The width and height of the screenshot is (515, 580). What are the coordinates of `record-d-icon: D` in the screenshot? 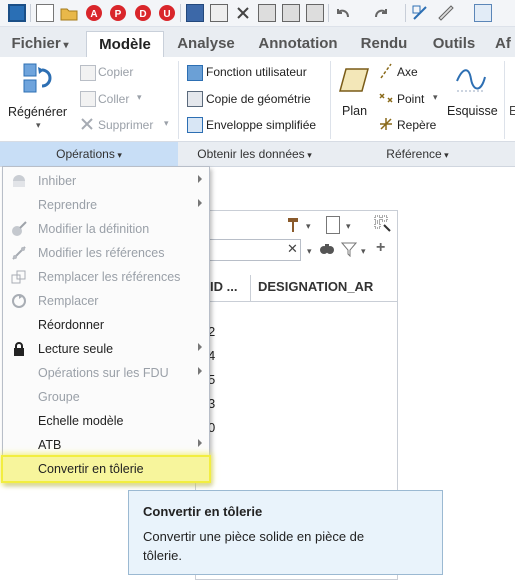 It's located at (143, 13).